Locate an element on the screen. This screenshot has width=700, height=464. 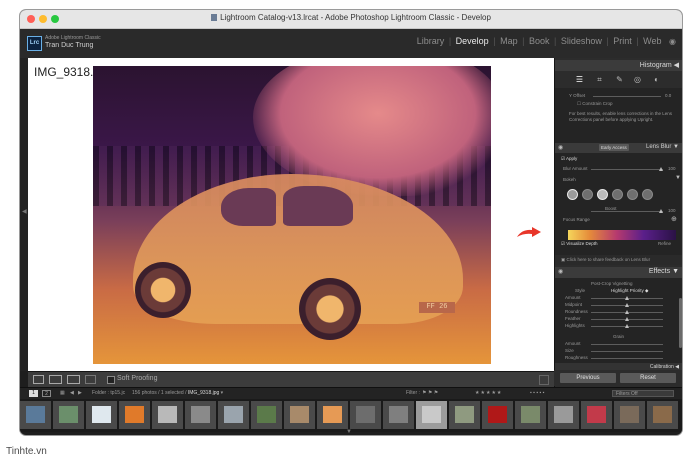
healing-icon: ✎ is located at coordinates (619, 79).